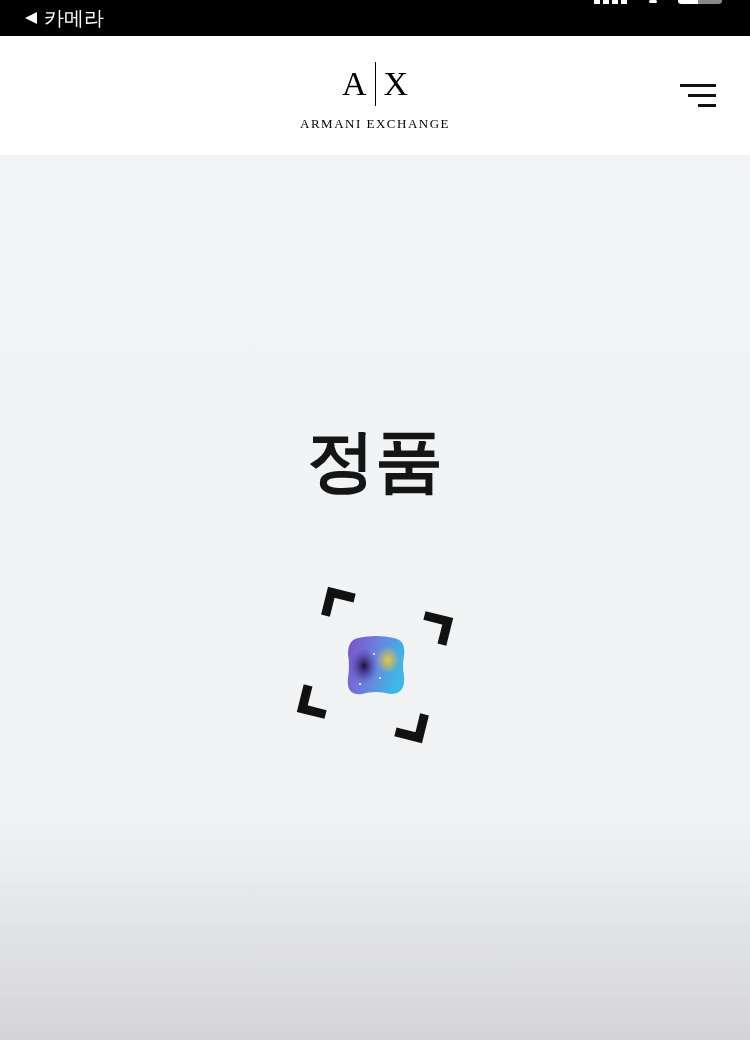 The image size is (750, 1040). I want to click on logo-wordmark: ARMANI EXCHANGE, so click(375, 123).